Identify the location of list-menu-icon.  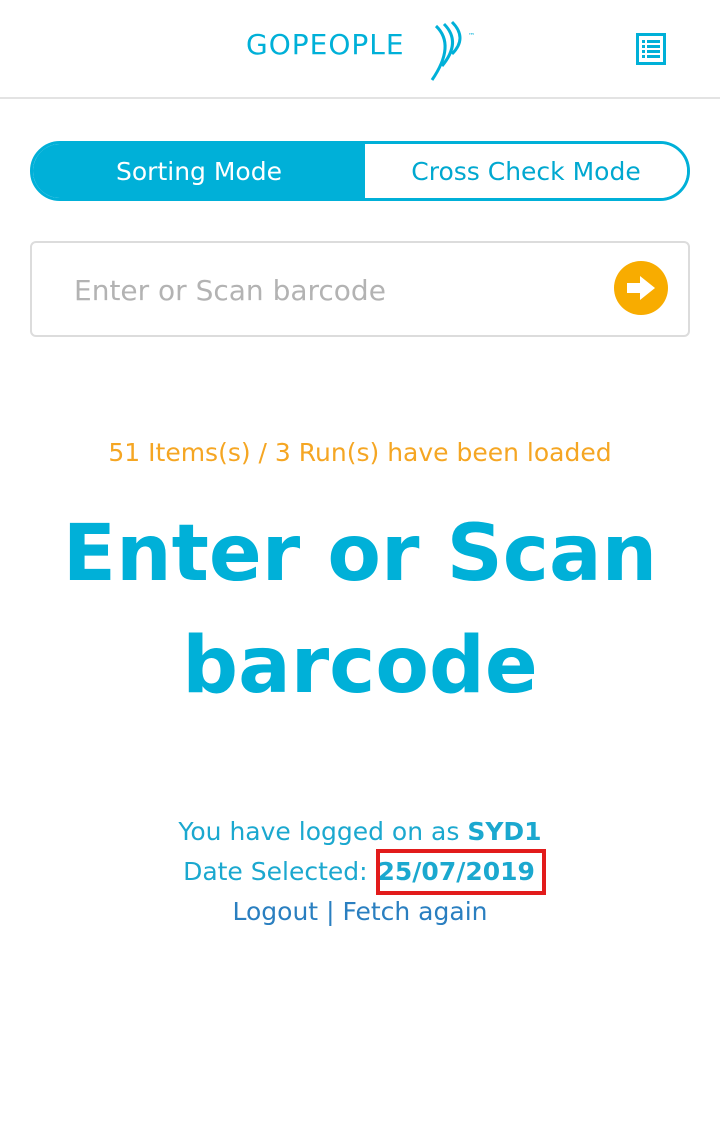
(651, 49).